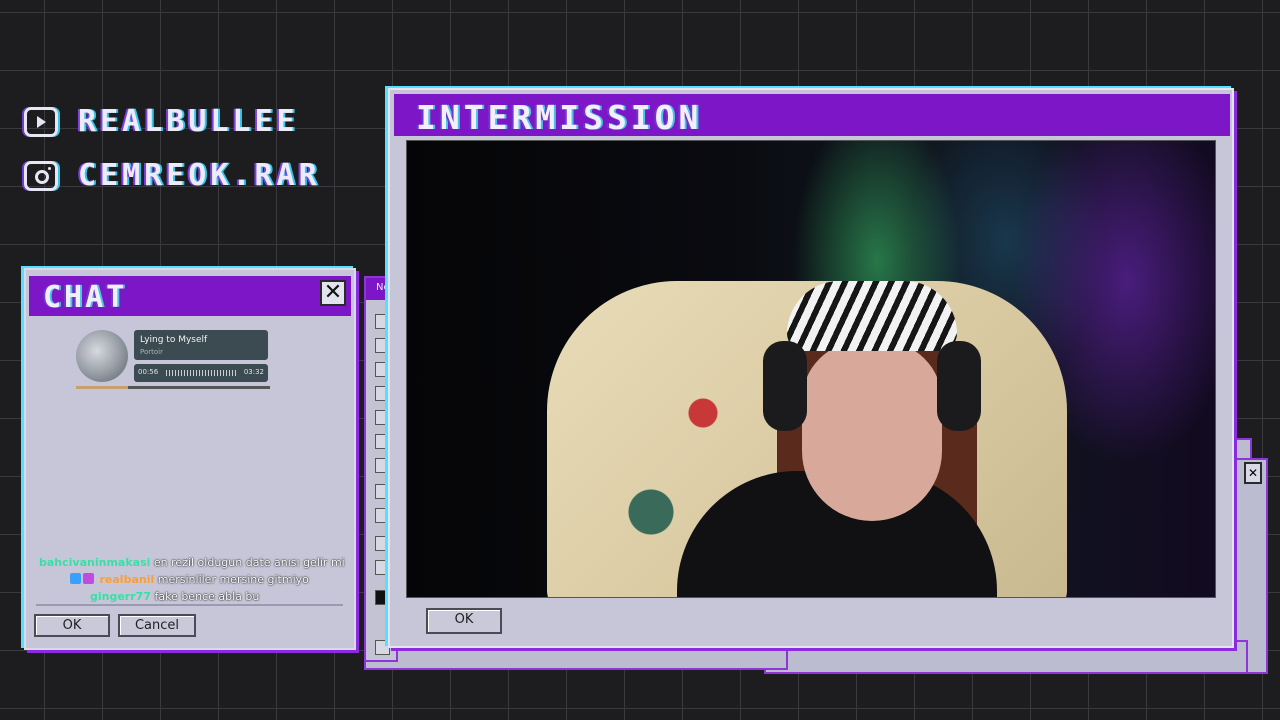  Describe the element at coordinates (785, 386) in the screenshot. I see `headphone-left` at that location.